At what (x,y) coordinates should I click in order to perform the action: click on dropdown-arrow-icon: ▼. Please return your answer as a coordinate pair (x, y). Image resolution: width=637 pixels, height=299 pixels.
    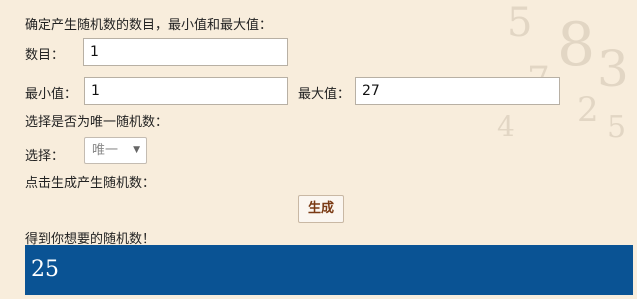
    Looking at the image, I should click on (136, 150).